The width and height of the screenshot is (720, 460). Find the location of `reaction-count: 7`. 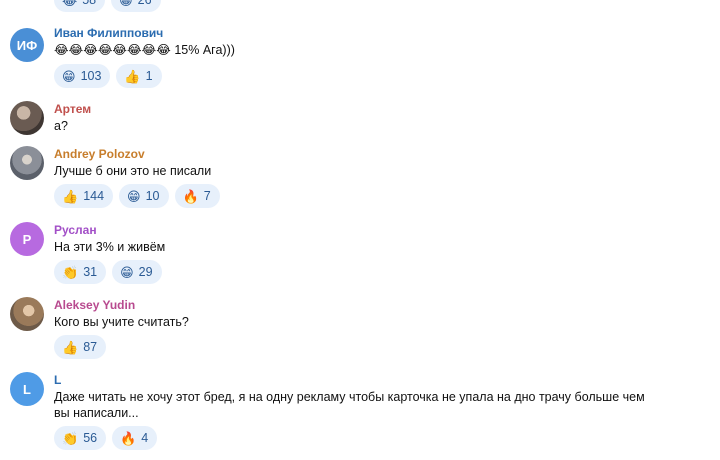

reaction-count: 7 is located at coordinates (207, 196).